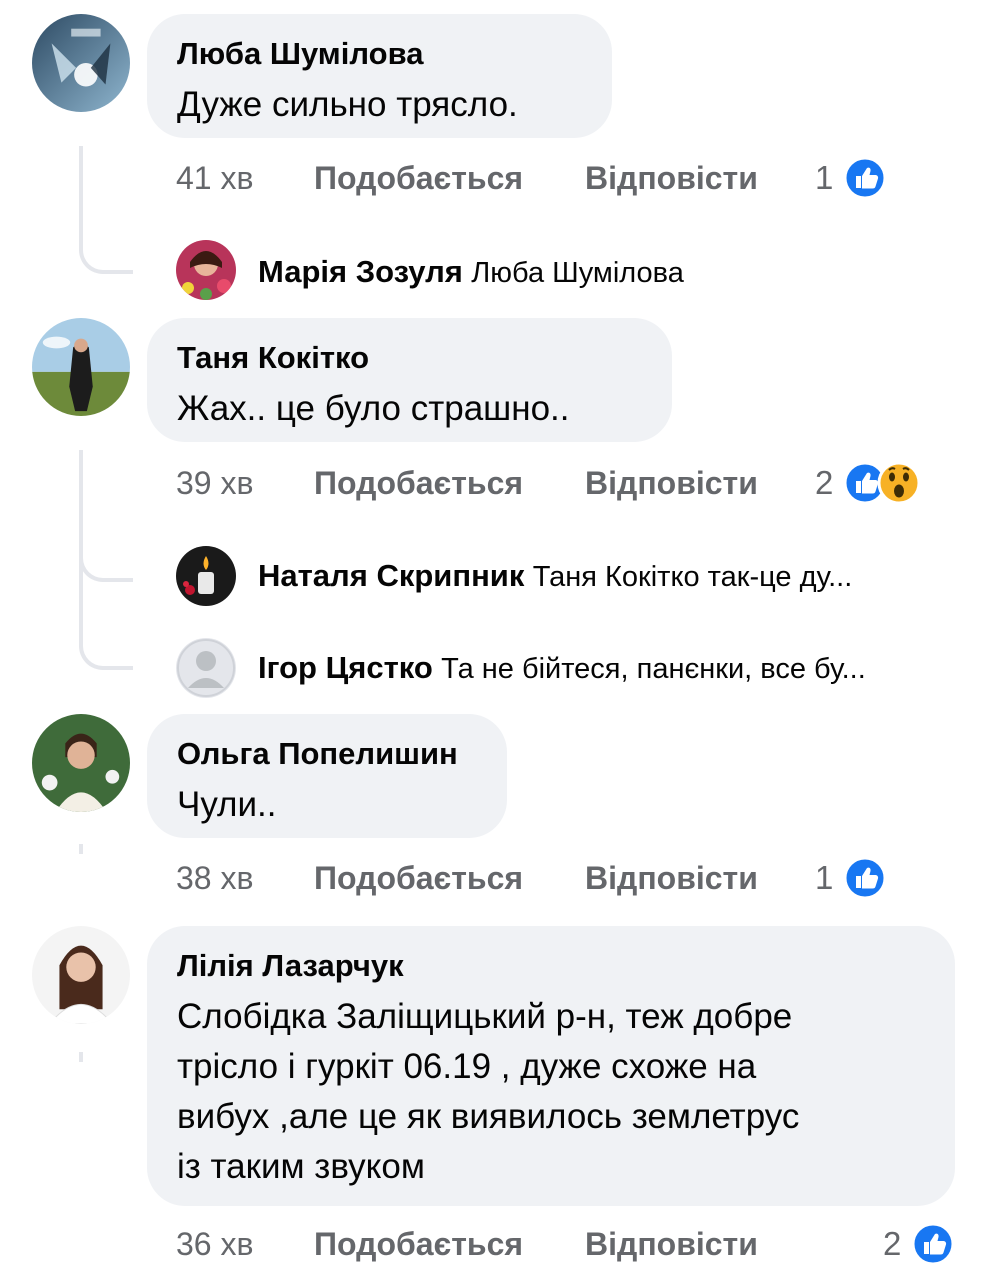 This screenshot has height=1280, width=985. I want to click on comment-timestamp: 38 хв, so click(214, 878).